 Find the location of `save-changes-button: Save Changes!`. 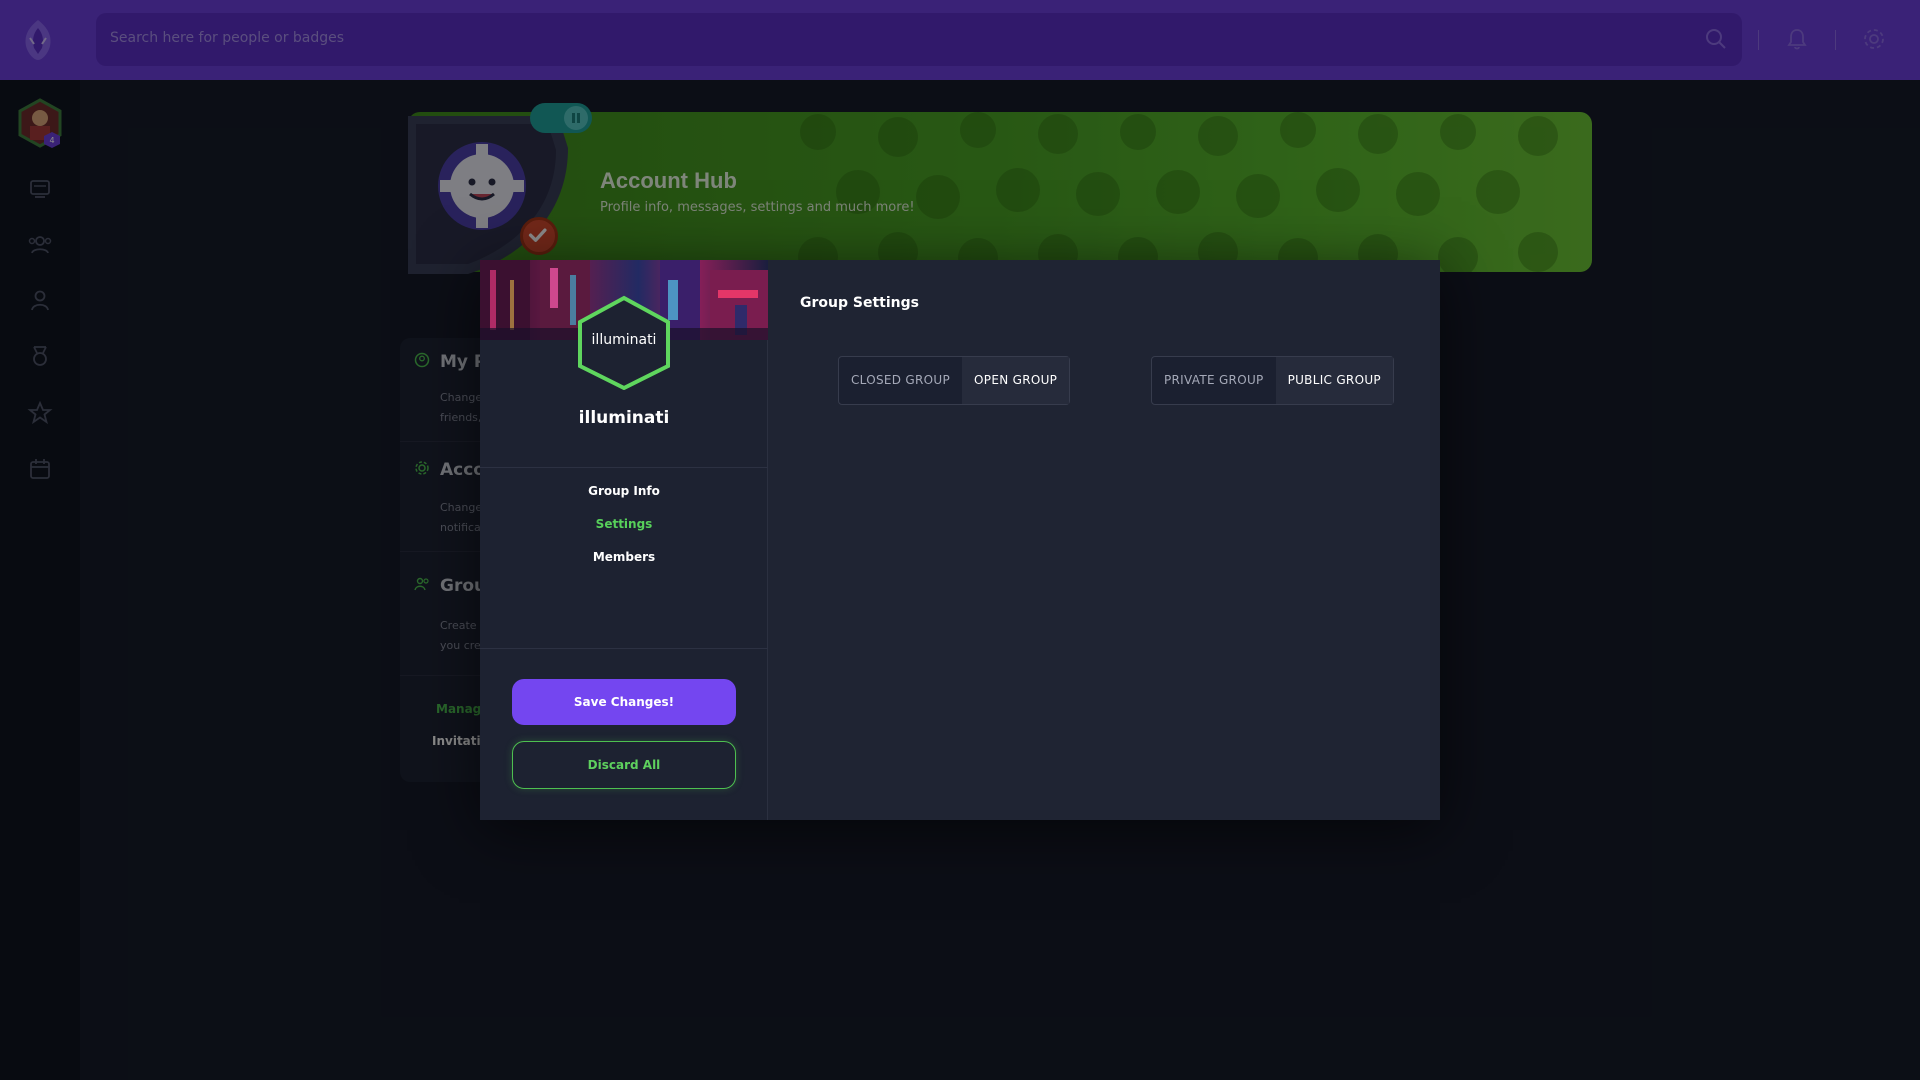

save-changes-button: Save Changes! is located at coordinates (624, 702).